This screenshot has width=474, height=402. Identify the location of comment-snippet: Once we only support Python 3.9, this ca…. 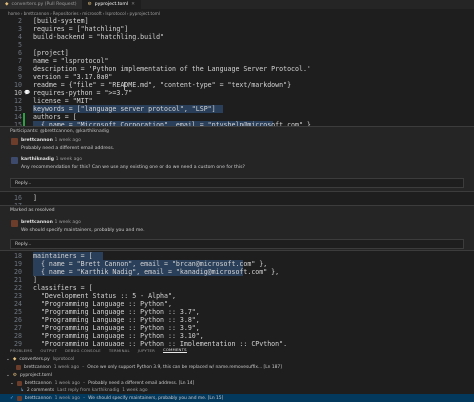
(184, 367).